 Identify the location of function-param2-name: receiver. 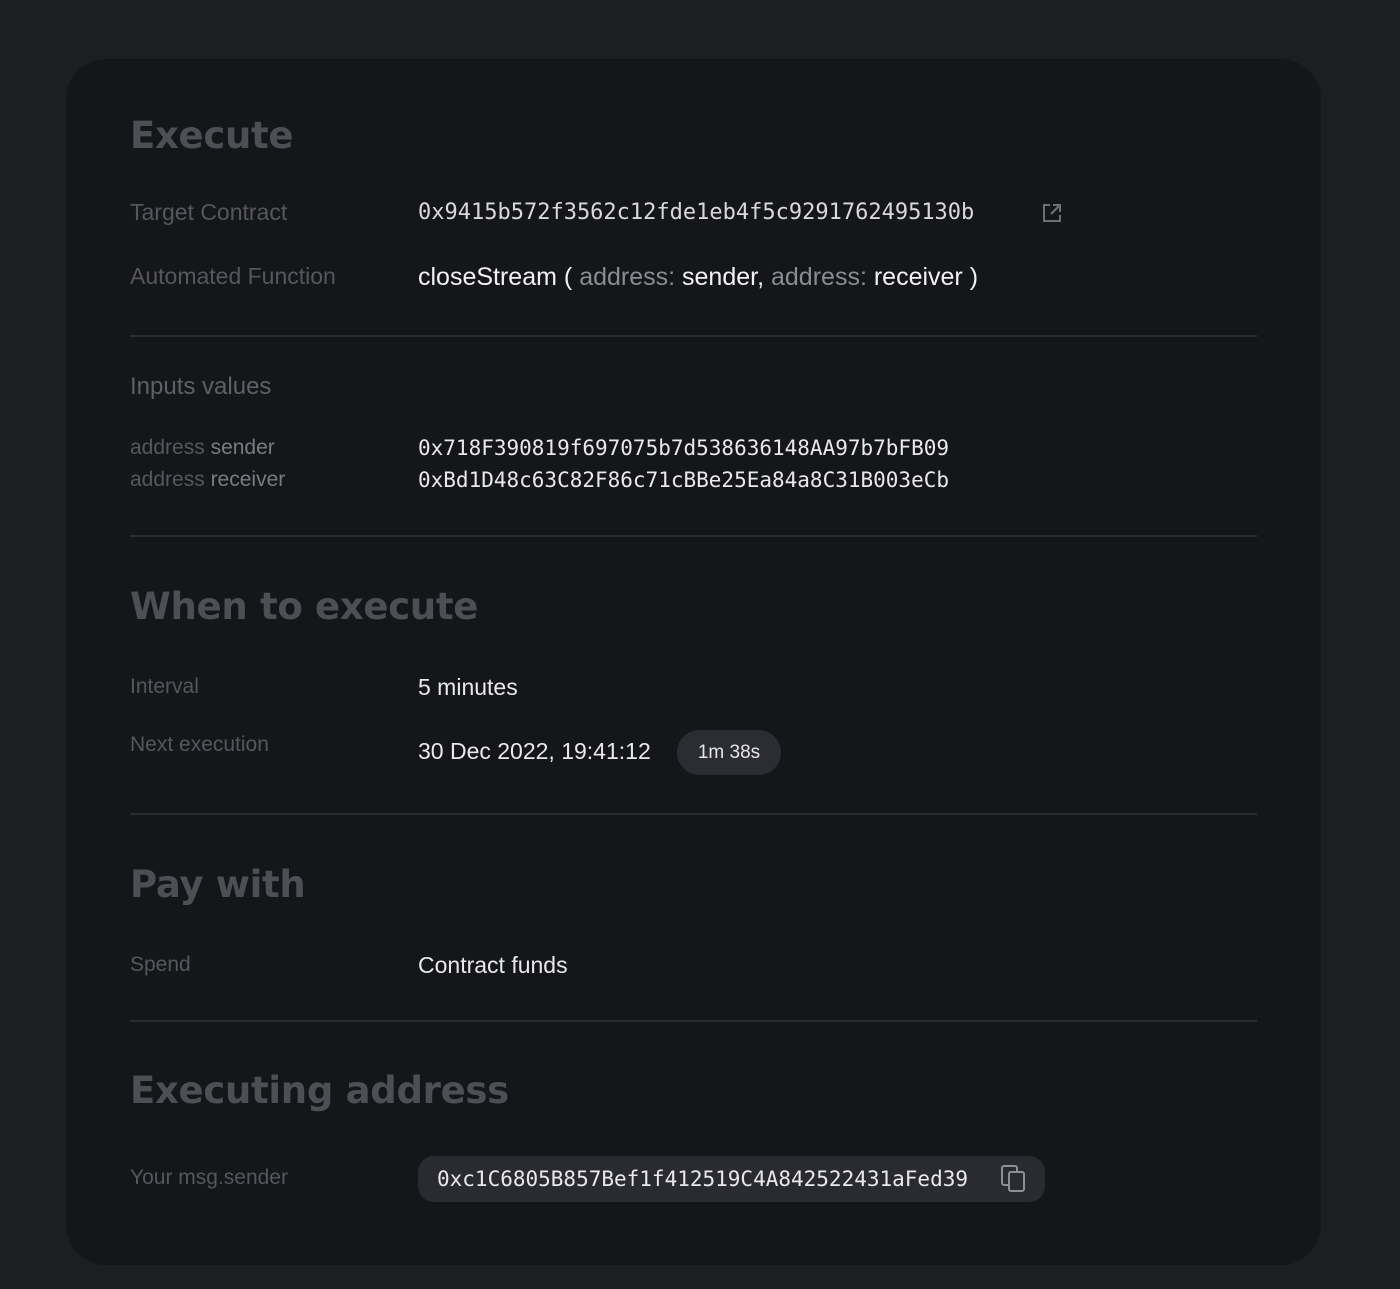
(918, 277).